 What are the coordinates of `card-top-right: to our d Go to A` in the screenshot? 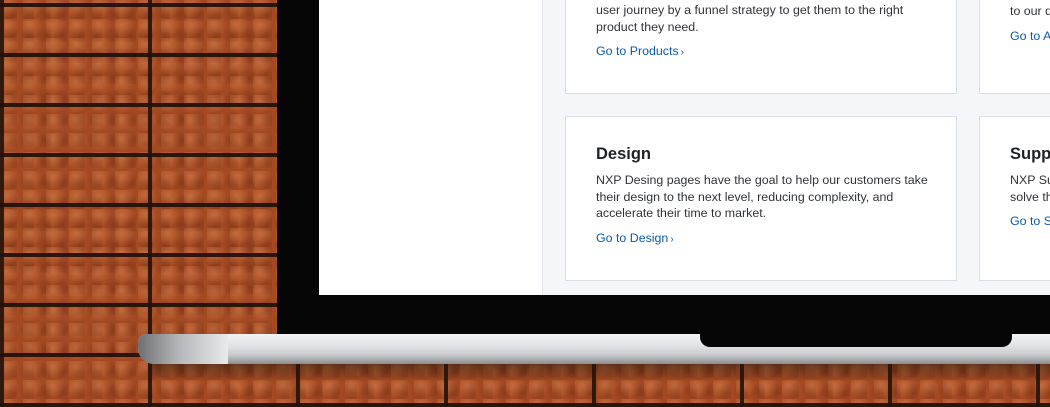 It's located at (1014, 47).